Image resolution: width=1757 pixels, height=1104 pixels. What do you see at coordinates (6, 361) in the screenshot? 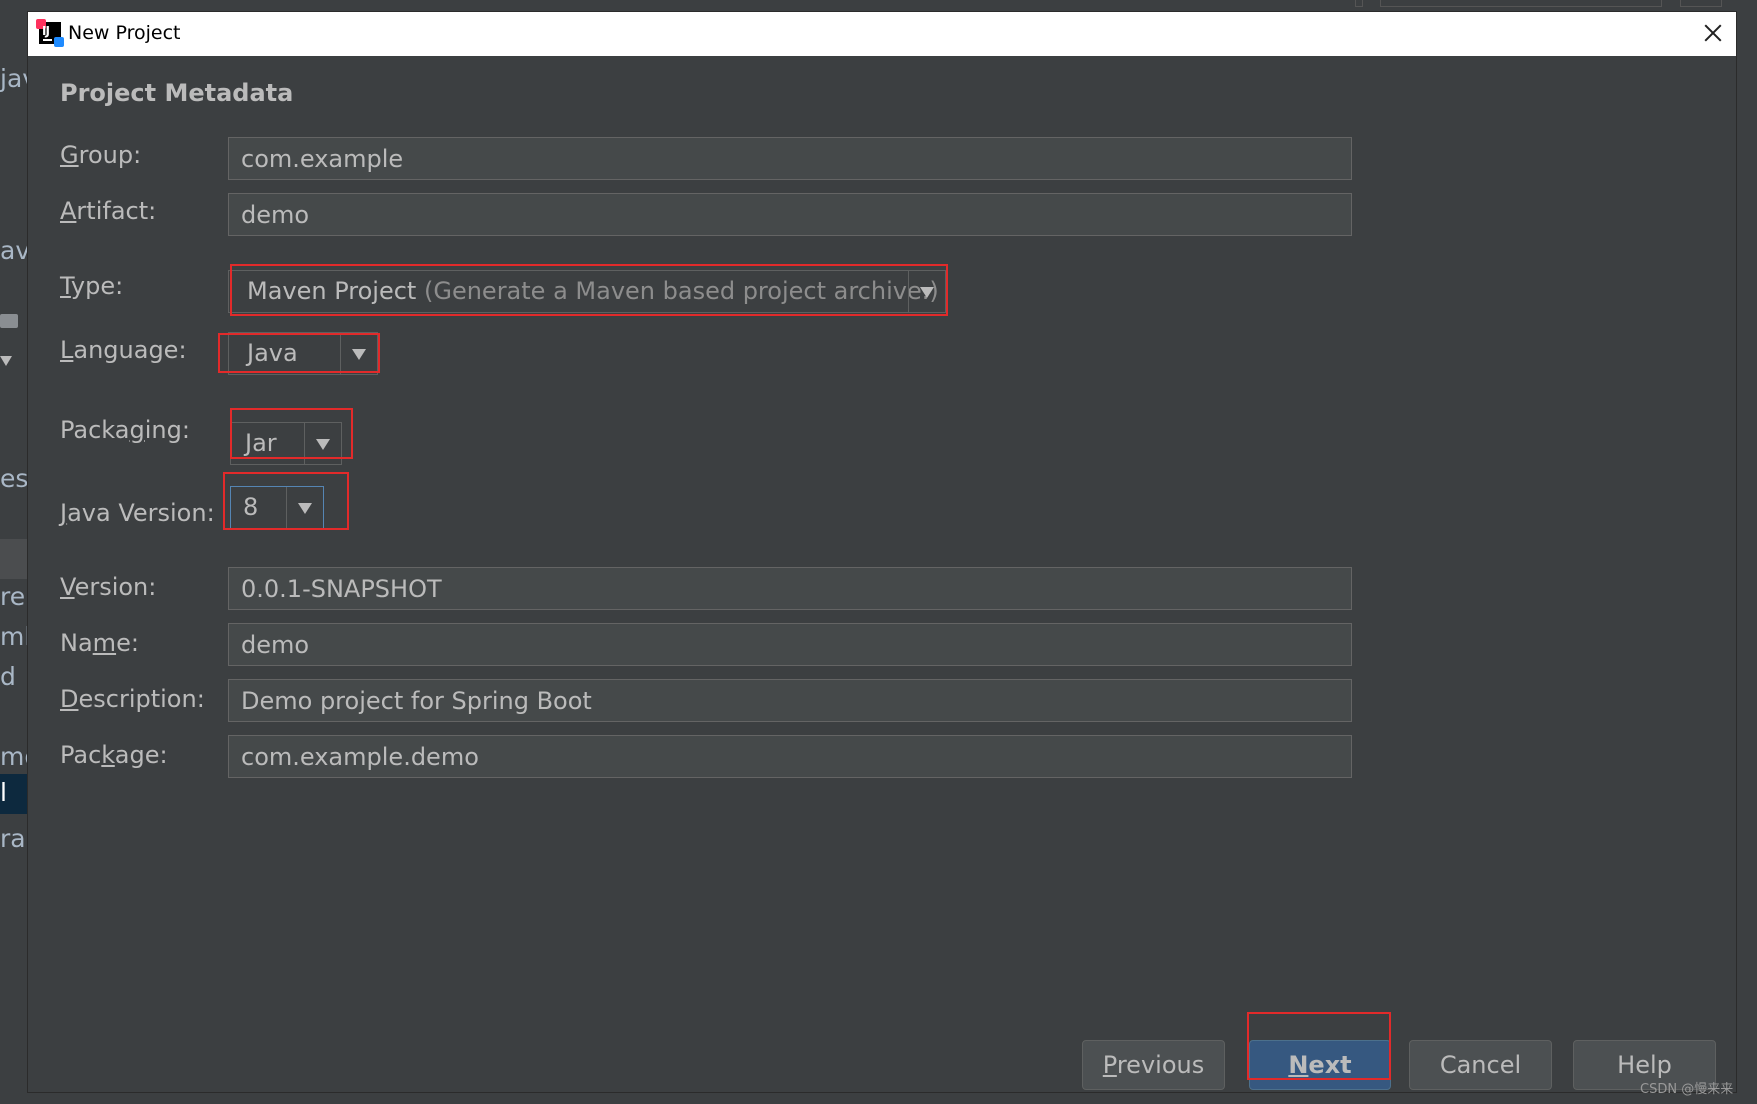
I see `expand-arrow-icon` at bounding box center [6, 361].